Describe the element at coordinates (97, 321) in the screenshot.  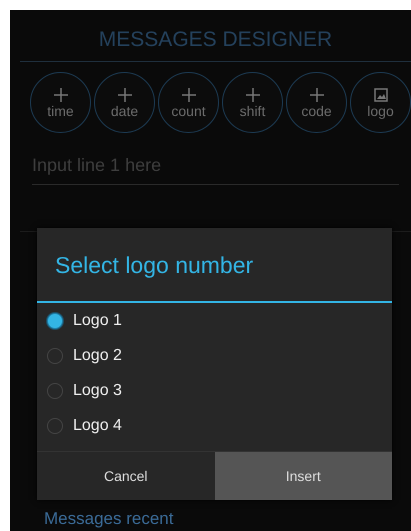
I see `option-label: Logo 1` at that location.